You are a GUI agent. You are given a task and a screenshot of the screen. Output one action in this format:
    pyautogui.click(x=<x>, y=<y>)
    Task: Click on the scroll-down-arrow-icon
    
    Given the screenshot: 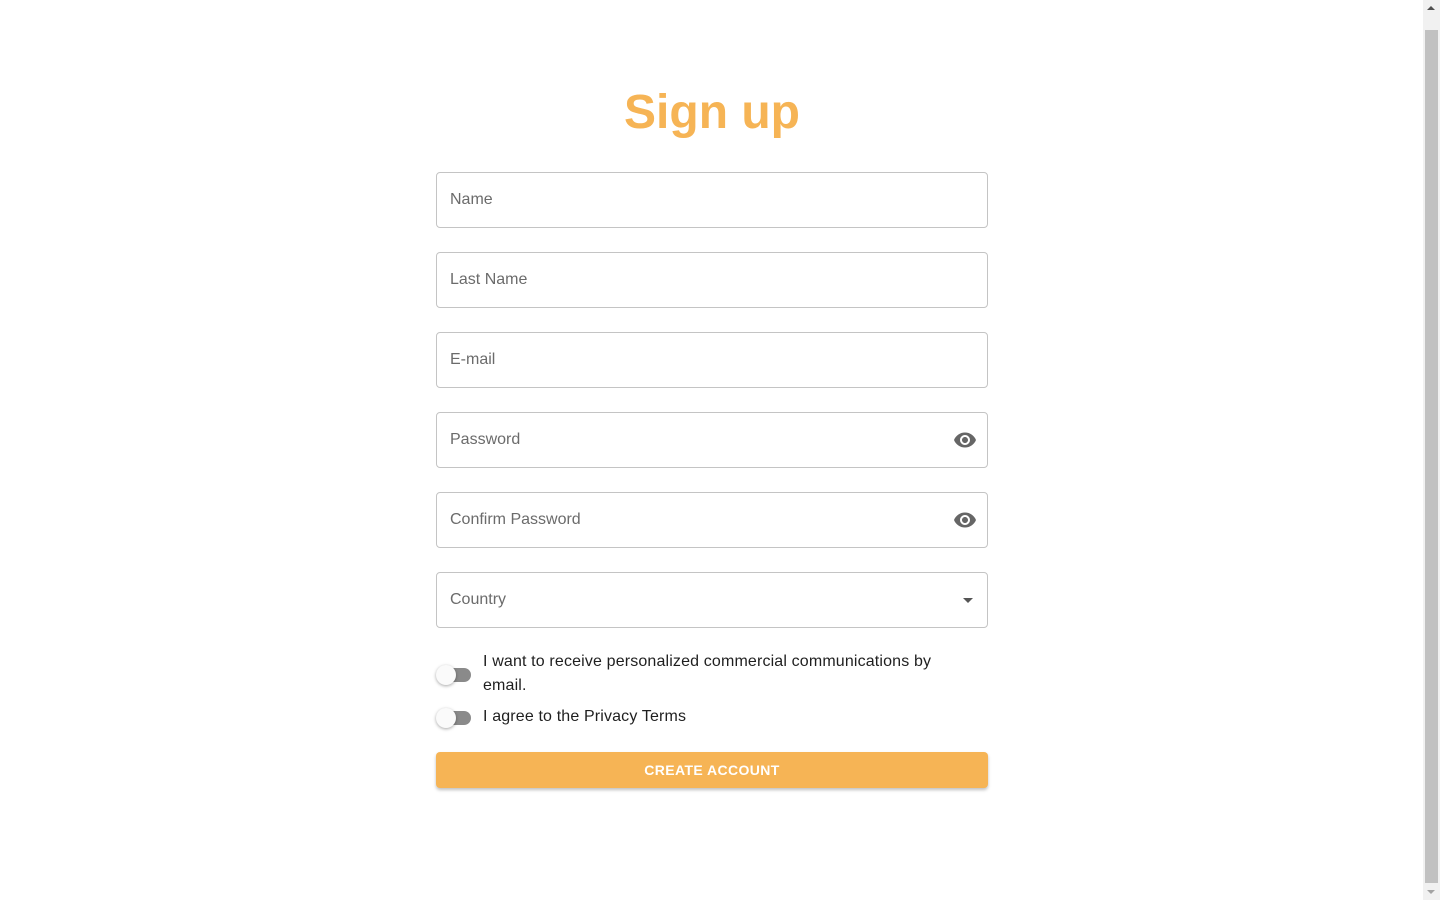 What is the action you would take?
    pyautogui.click(x=1431, y=892)
    